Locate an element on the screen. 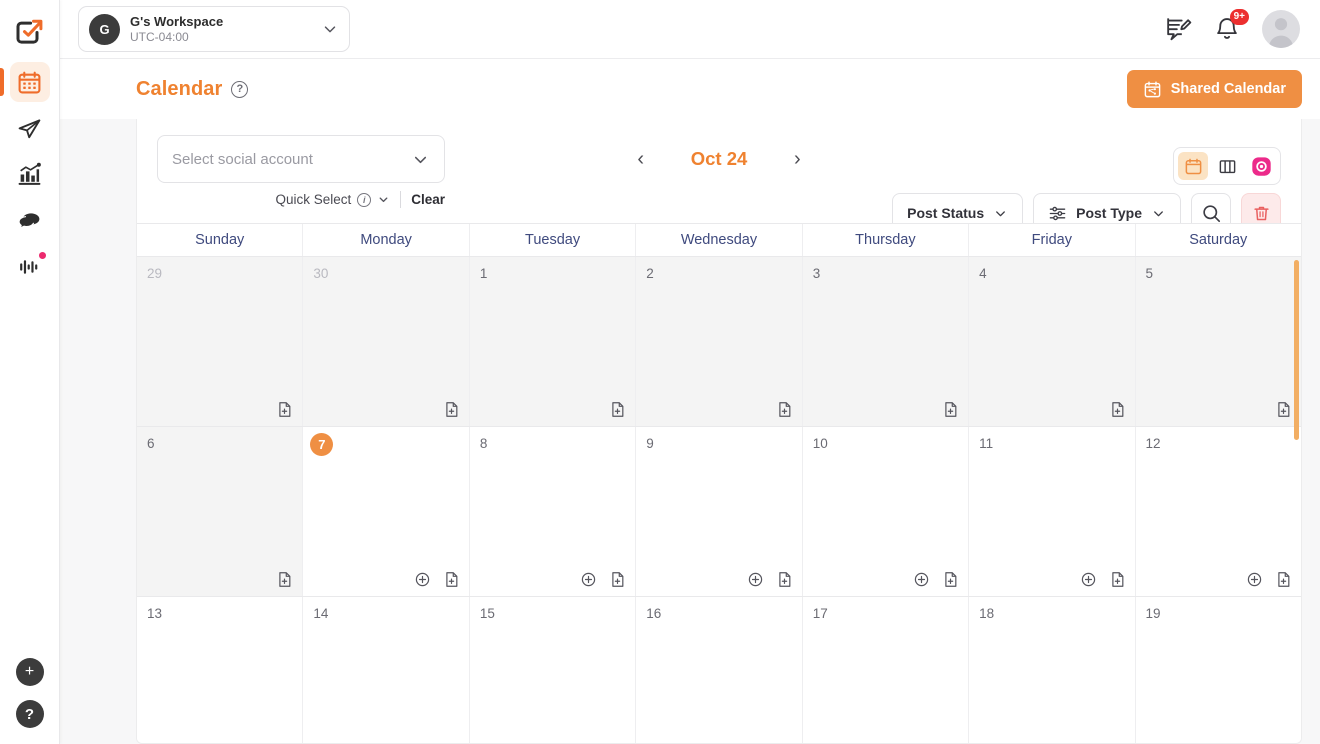 This screenshot has height=744, width=1320. calendar-day-cell: 18 is located at coordinates (1052, 670).